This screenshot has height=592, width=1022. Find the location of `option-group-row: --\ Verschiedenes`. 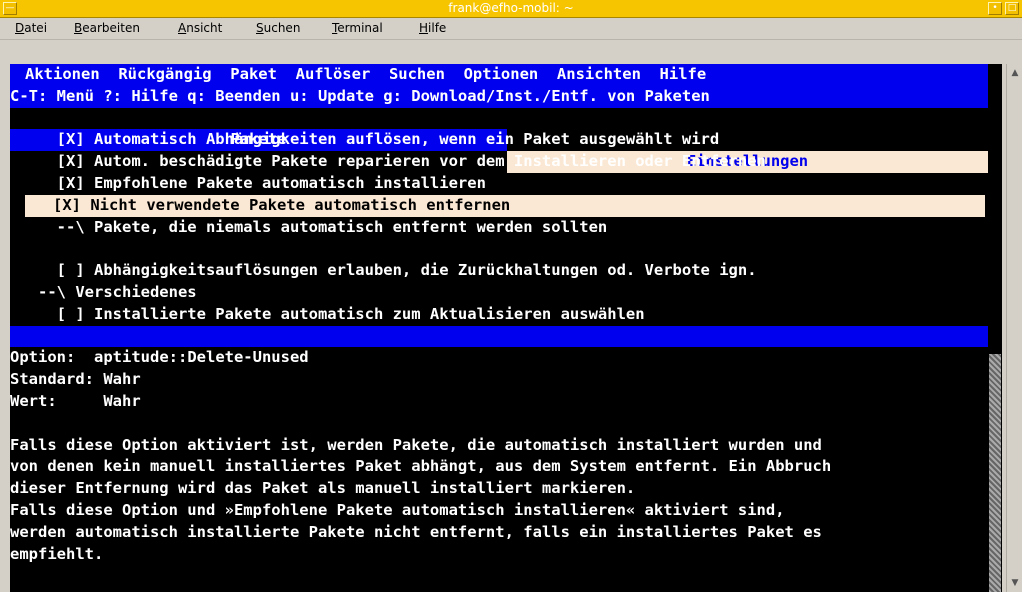

option-group-row: --\ Verschiedenes is located at coordinates (499, 293).